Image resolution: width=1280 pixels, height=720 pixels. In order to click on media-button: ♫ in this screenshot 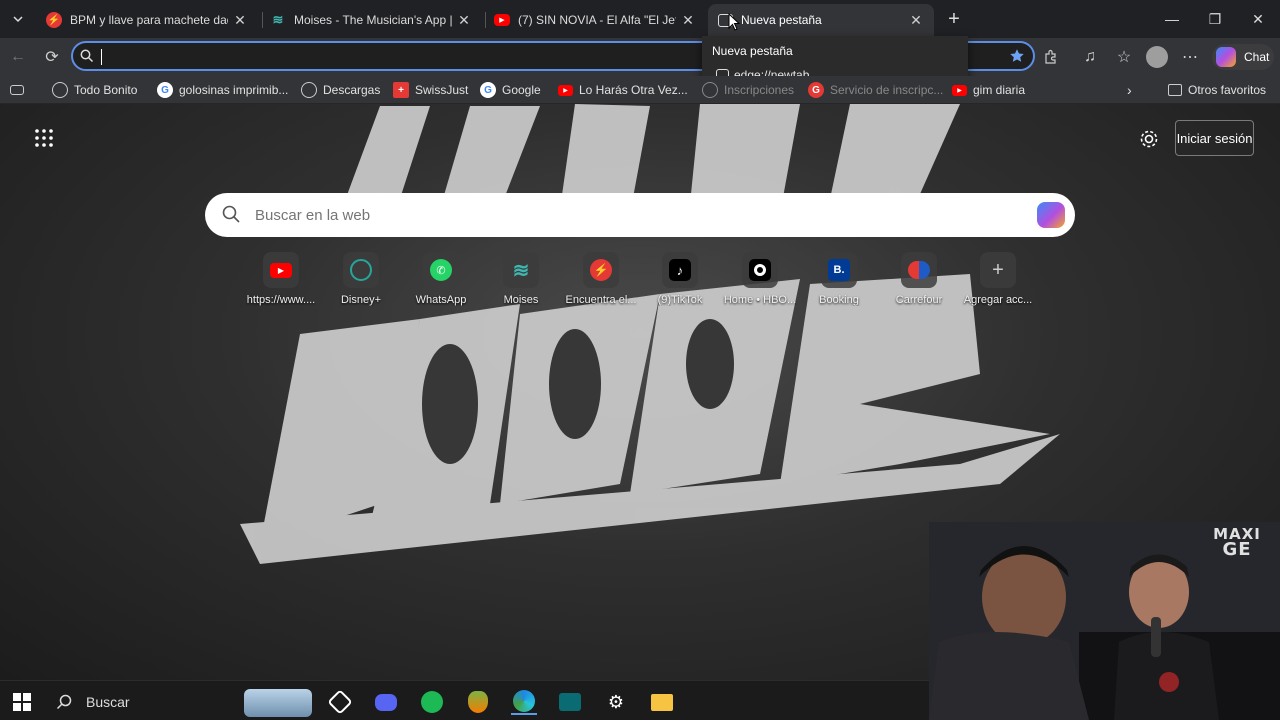, I will do `click(1090, 57)`.